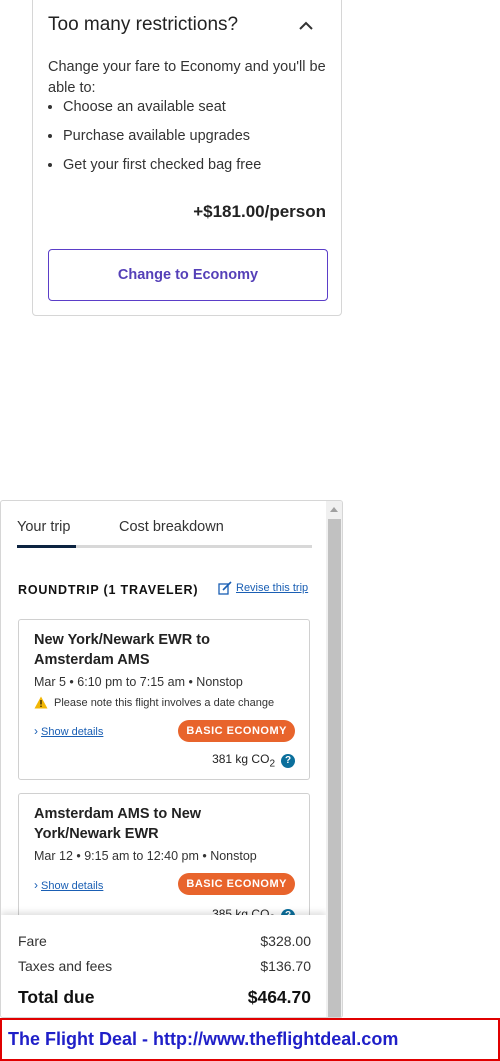  Describe the element at coordinates (306, 26) in the screenshot. I see `chevron-up-icon` at that location.